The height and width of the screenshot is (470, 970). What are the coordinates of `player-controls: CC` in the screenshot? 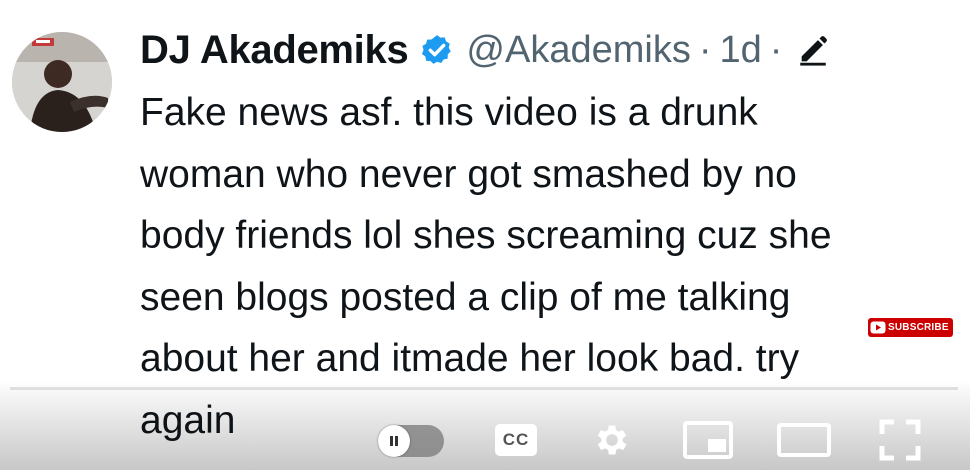 It's located at (485, 441).